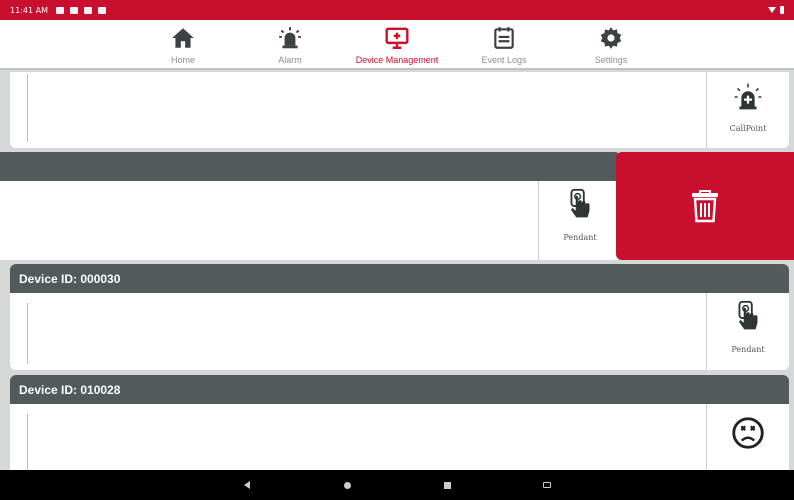 The height and width of the screenshot is (500, 794). Describe the element at coordinates (399, 278) in the screenshot. I see `device-header: Device ID: 000030` at that location.